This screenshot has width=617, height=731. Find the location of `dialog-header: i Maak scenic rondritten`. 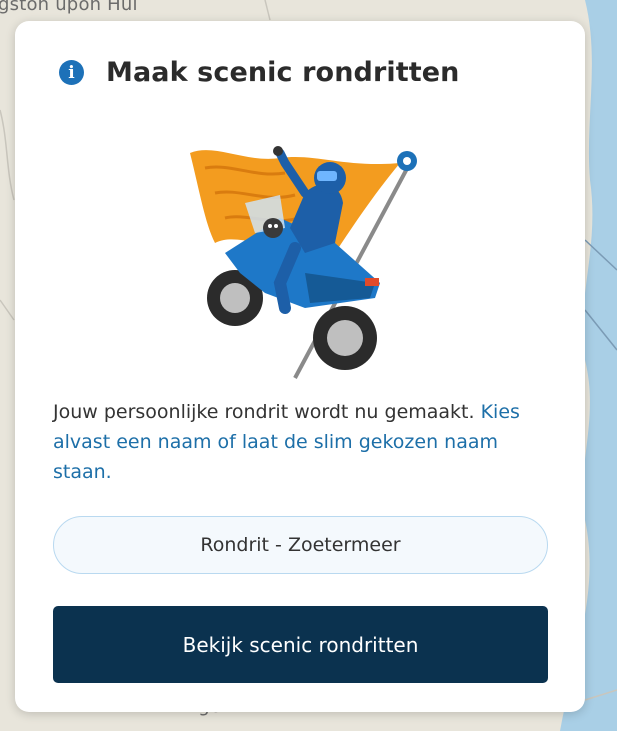

dialog-header: i Maak scenic rondritten is located at coordinates (259, 72).